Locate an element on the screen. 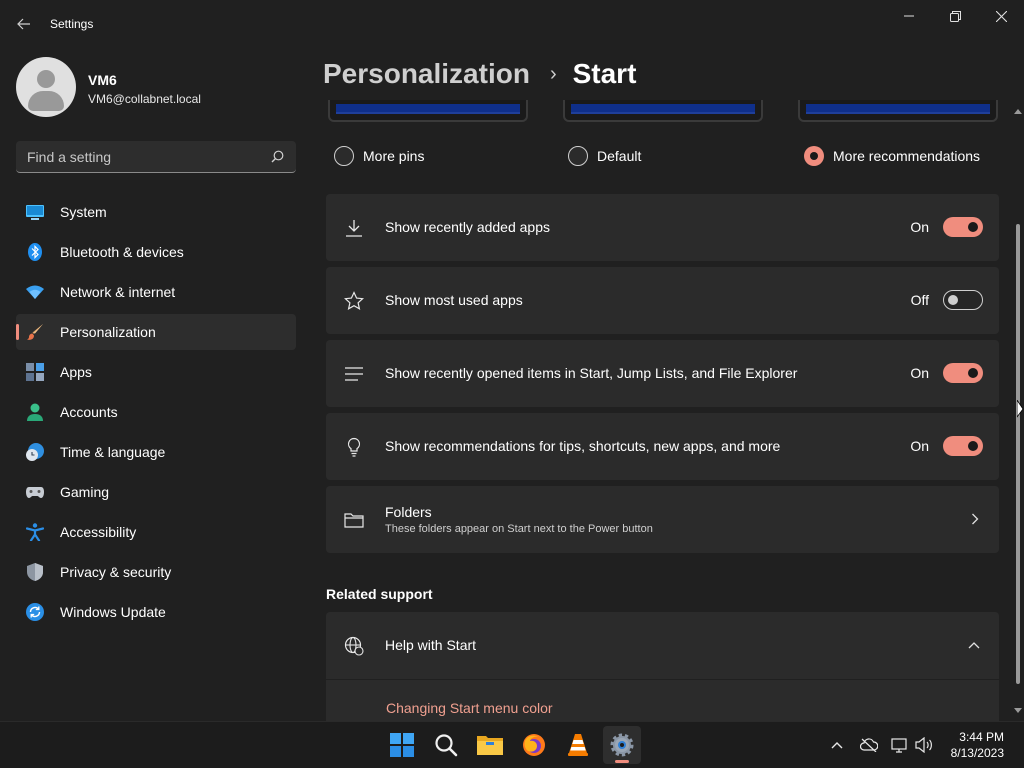 The height and width of the screenshot is (768, 1024). clock-time: 3:44 PM is located at coordinates (981, 737).